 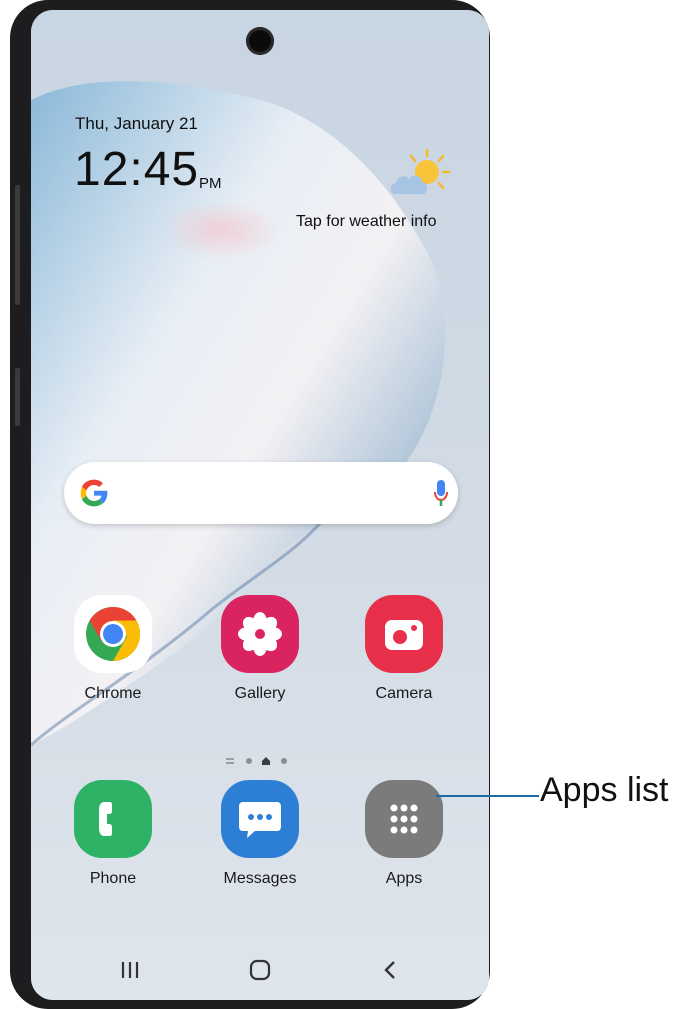 I want to click on app-camera: Camera, so click(x=404, y=649).